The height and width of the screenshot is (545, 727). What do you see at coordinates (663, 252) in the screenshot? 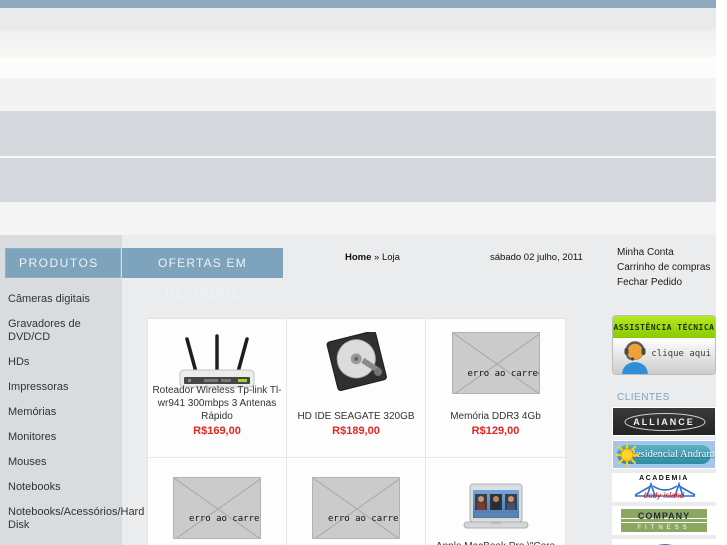
I see `minha-conta-link: Minha Conta` at bounding box center [663, 252].